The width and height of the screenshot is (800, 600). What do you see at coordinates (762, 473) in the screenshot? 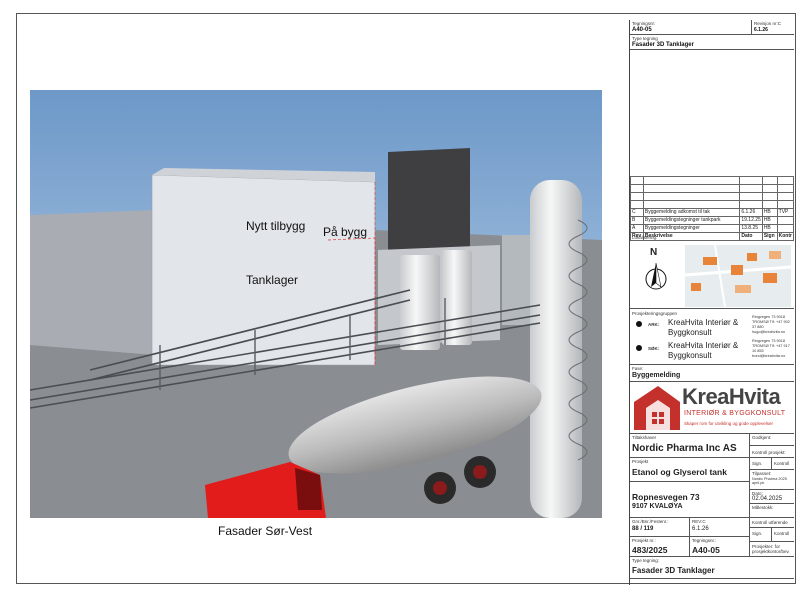
I see `tilpasset-label: Tilpasset:` at bounding box center [762, 473].